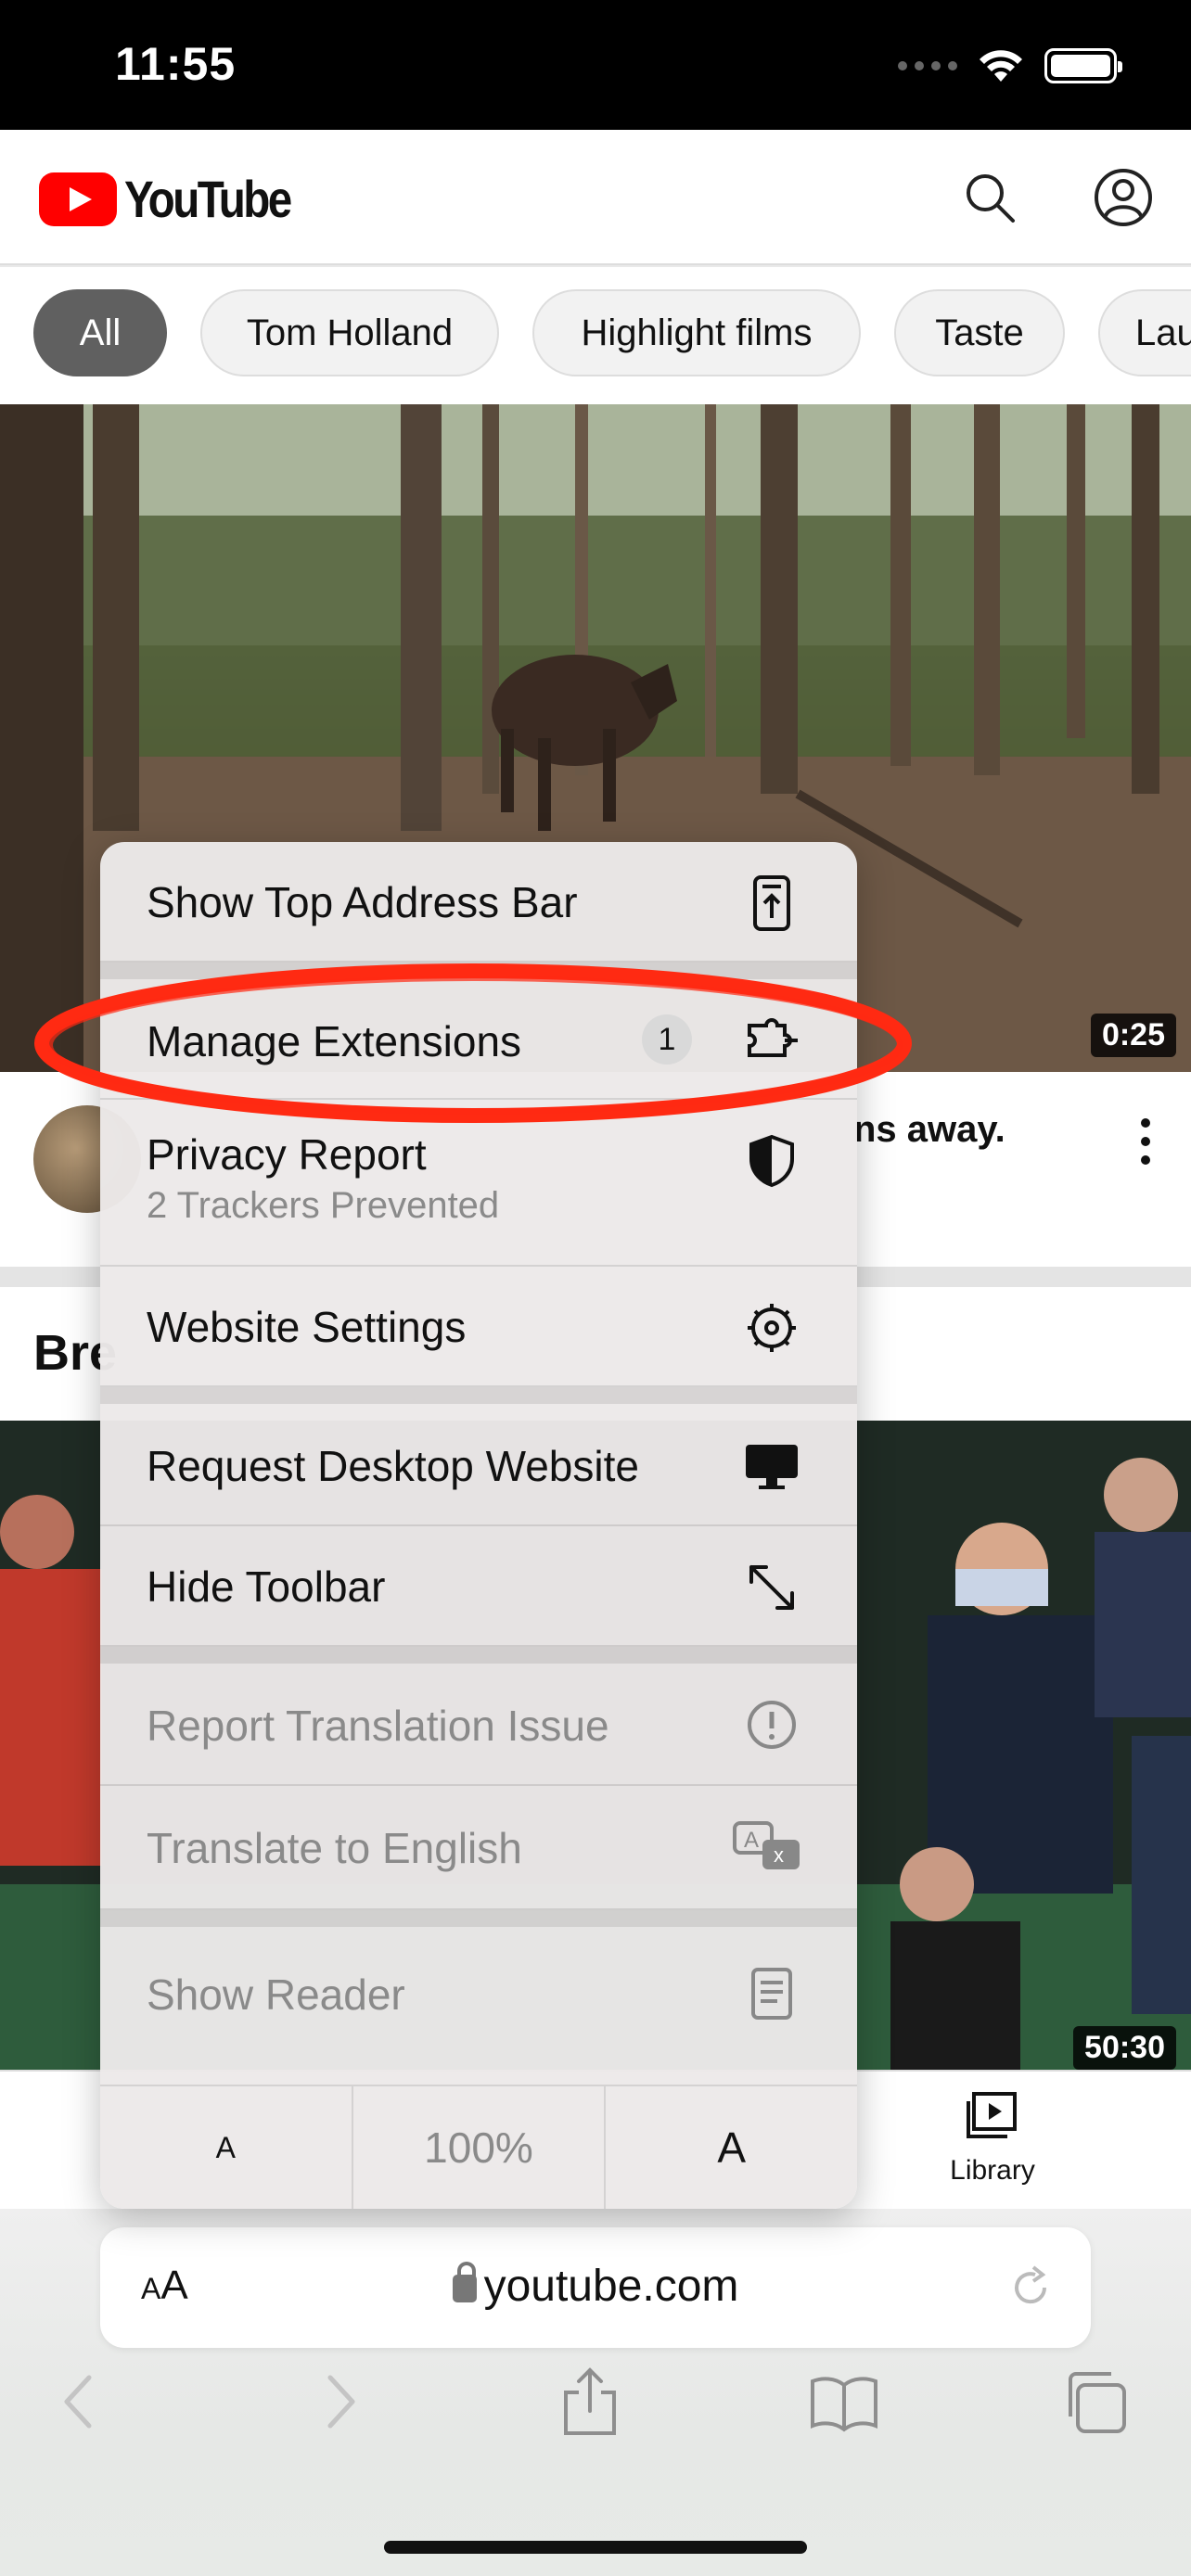 This screenshot has height=2576, width=1191. Describe the element at coordinates (771, 1587) in the screenshot. I see `expand-arrows-icon` at that location.